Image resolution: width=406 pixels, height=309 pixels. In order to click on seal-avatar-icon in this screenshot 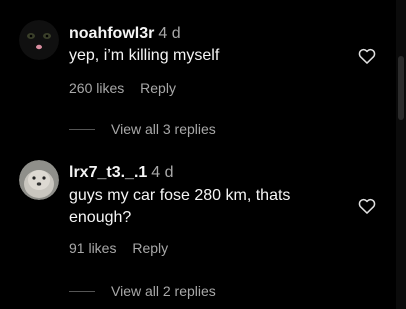, I will do `click(39, 180)`.